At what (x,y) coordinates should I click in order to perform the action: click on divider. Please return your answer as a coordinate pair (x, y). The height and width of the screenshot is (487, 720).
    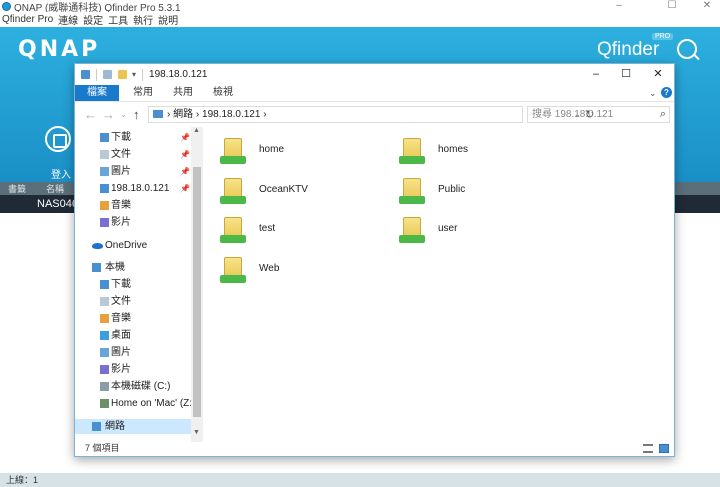
    Looking at the image, I should click on (96, 74).